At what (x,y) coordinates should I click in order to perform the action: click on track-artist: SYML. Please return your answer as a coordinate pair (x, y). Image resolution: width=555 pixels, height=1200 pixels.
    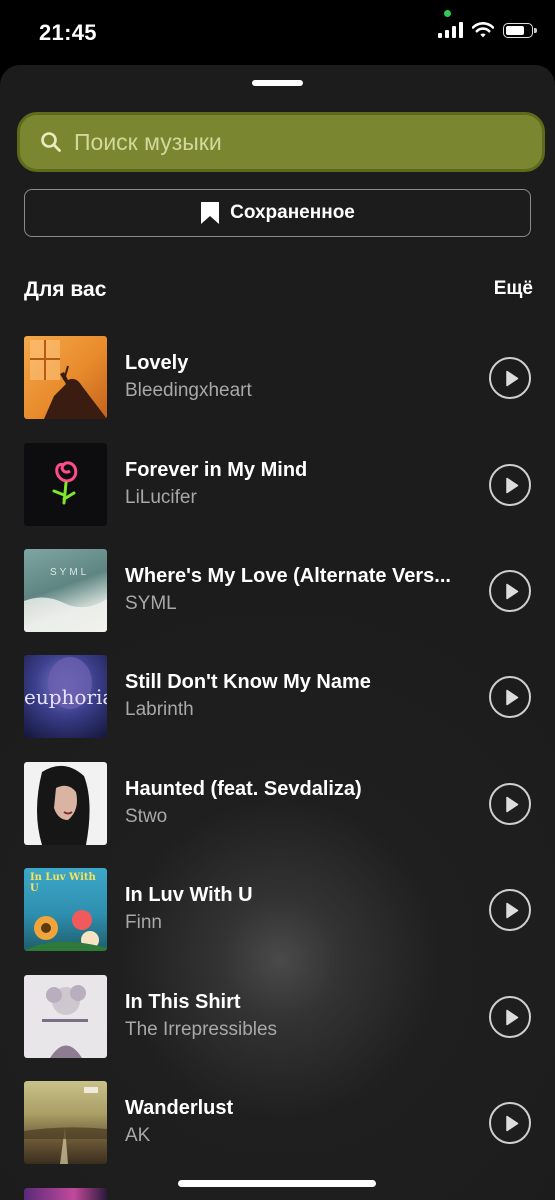
    Looking at the image, I should click on (151, 603).